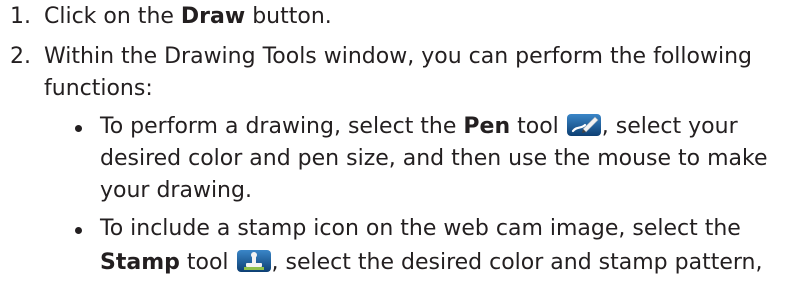 This screenshot has height=284, width=794. I want to click on text: , select your, so click(669, 126).